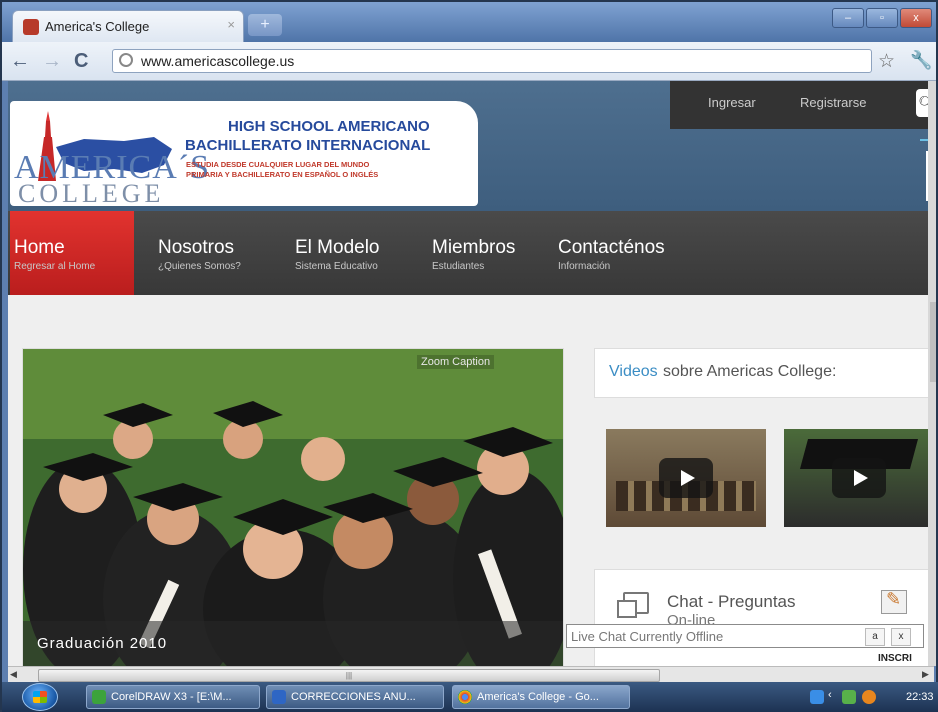 Image resolution: width=938 pixels, height=712 pixels. What do you see at coordinates (849, 697) in the screenshot?
I see `network-icon` at bounding box center [849, 697].